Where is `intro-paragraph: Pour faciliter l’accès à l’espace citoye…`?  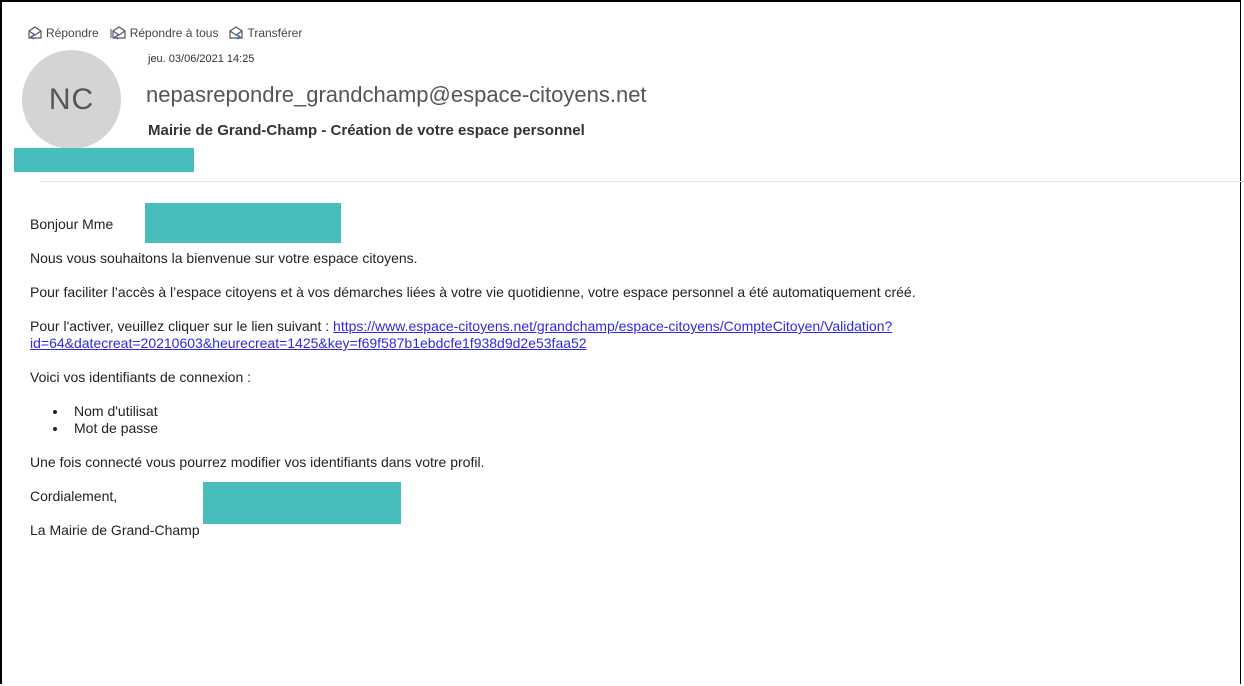
intro-paragraph: Pour faciliter l’accès à l’espace citoye… is located at coordinates (473, 292).